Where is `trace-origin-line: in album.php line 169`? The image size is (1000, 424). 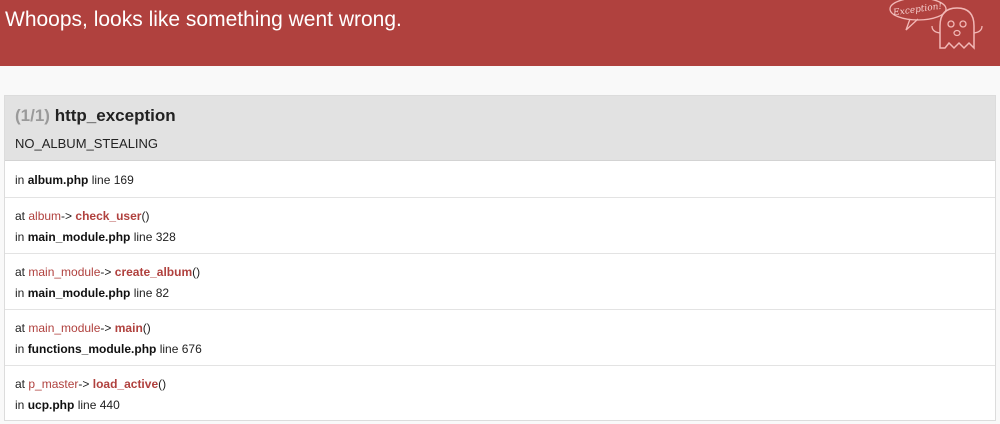 trace-origin-line: in album.php line 169 is located at coordinates (74, 180).